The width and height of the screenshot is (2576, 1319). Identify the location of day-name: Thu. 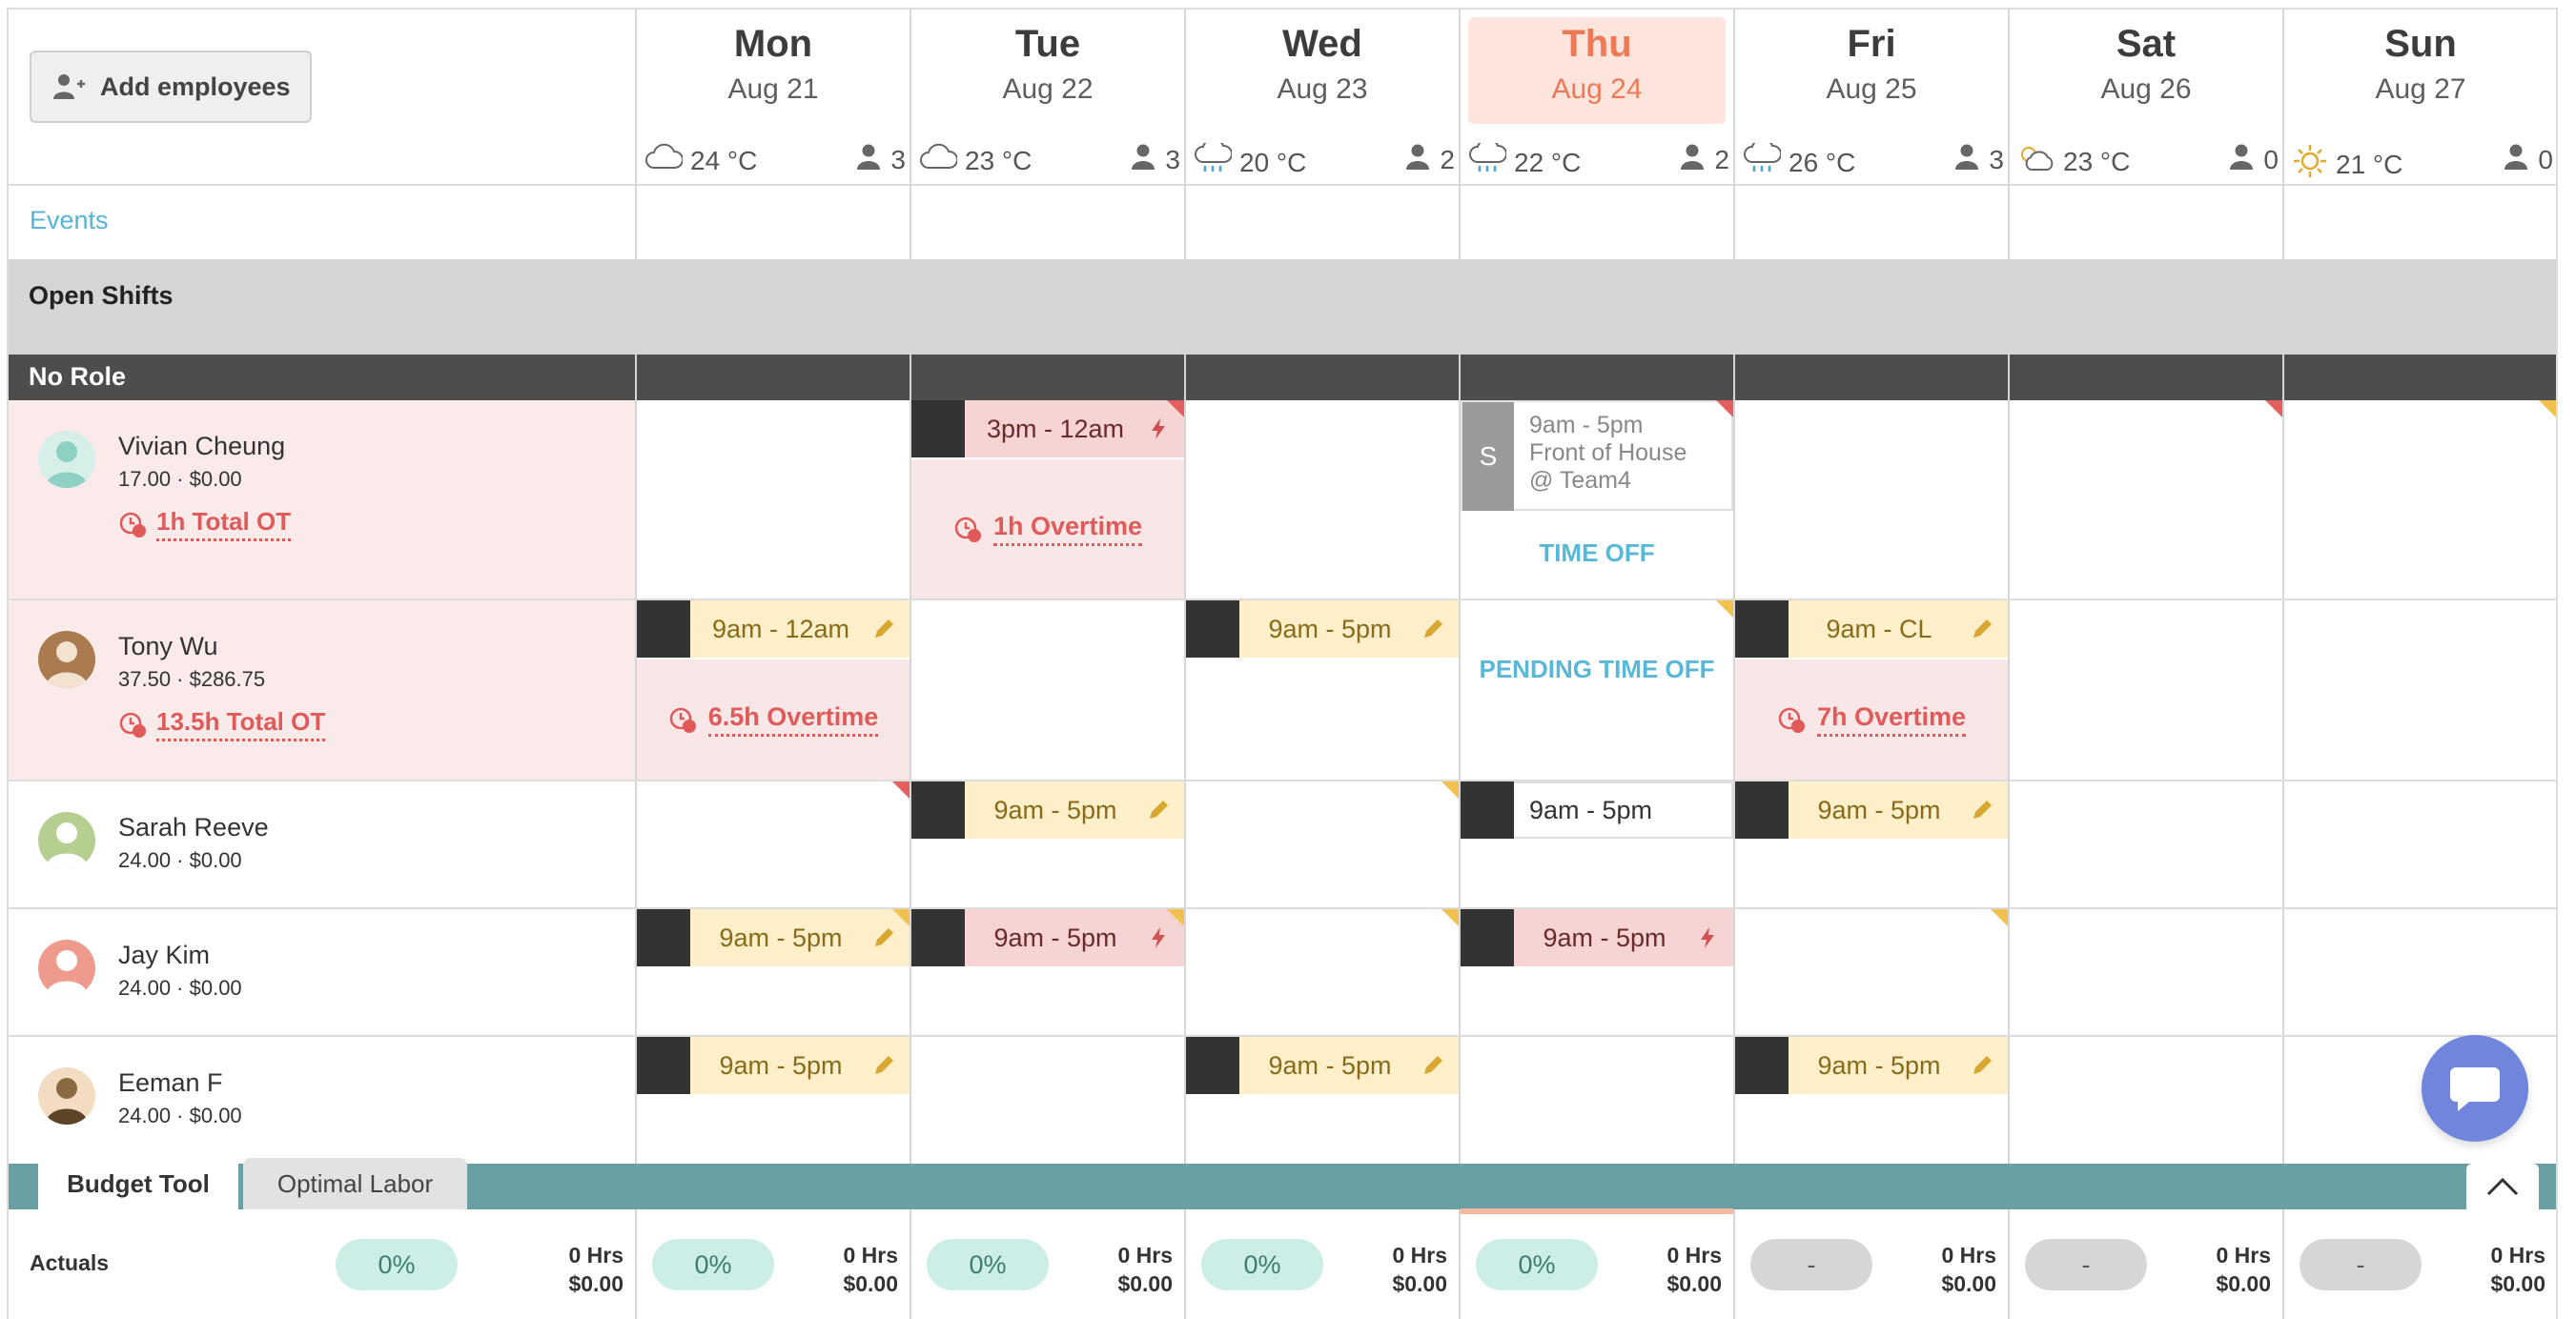
(1597, 44).